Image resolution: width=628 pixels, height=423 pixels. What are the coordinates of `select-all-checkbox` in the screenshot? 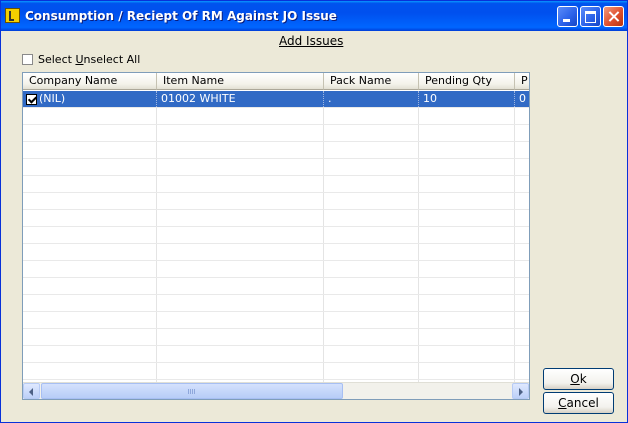 It's located at (27, 59).